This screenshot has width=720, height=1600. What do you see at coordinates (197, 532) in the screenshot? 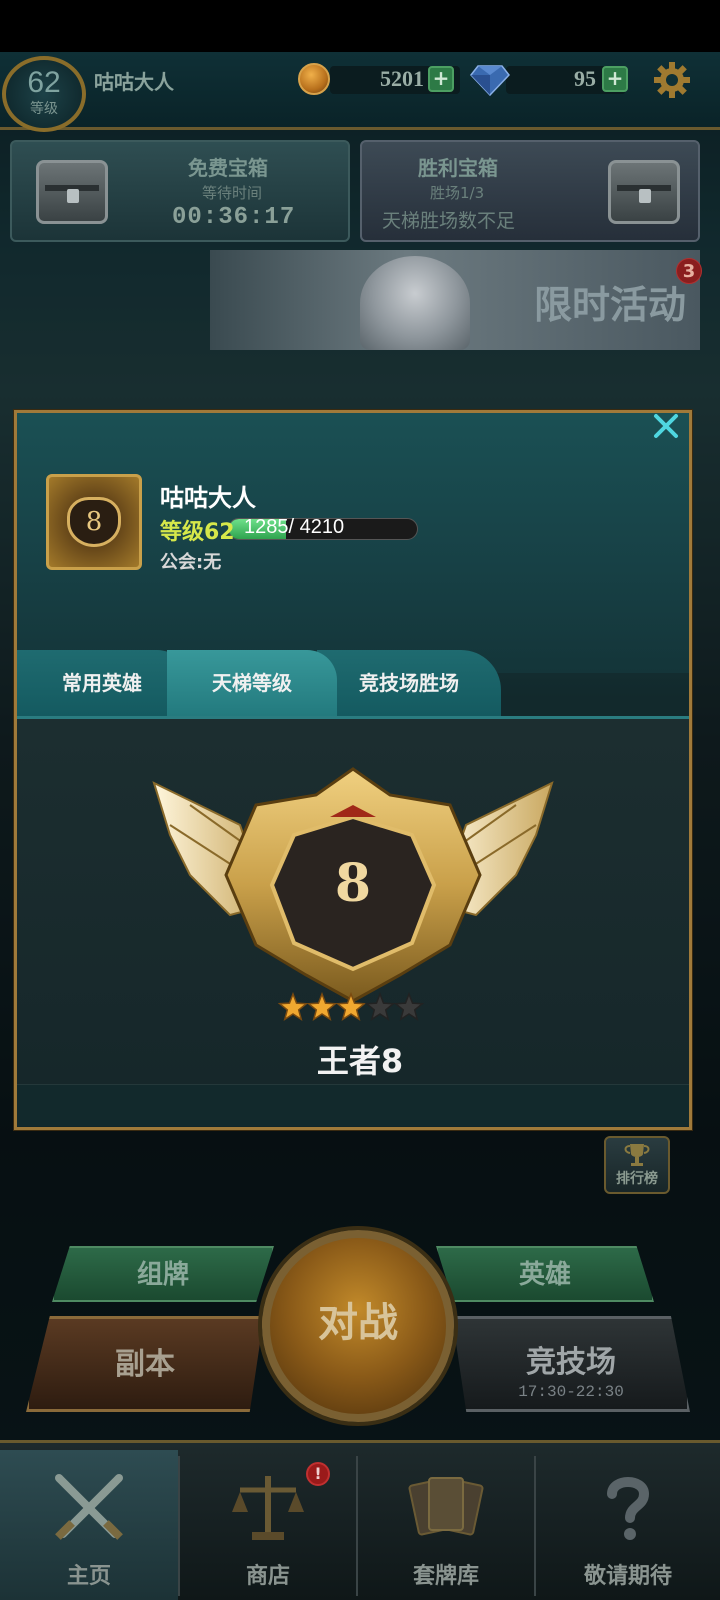
I see `profile-level-label: 等级62` at bounding box center [197, 532].